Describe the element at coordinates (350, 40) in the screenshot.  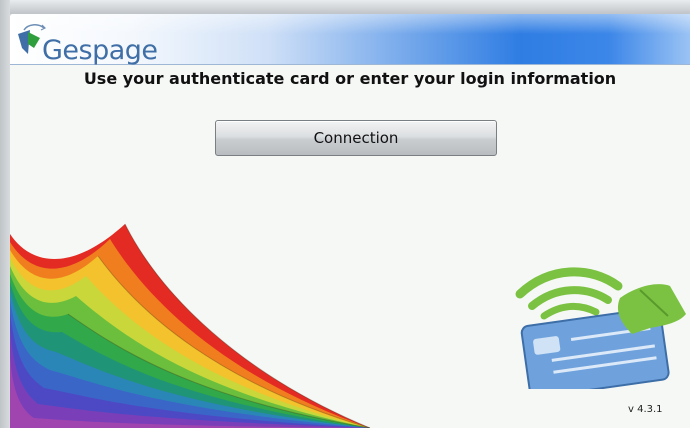
I see `header-bar: Gespage` at that location.